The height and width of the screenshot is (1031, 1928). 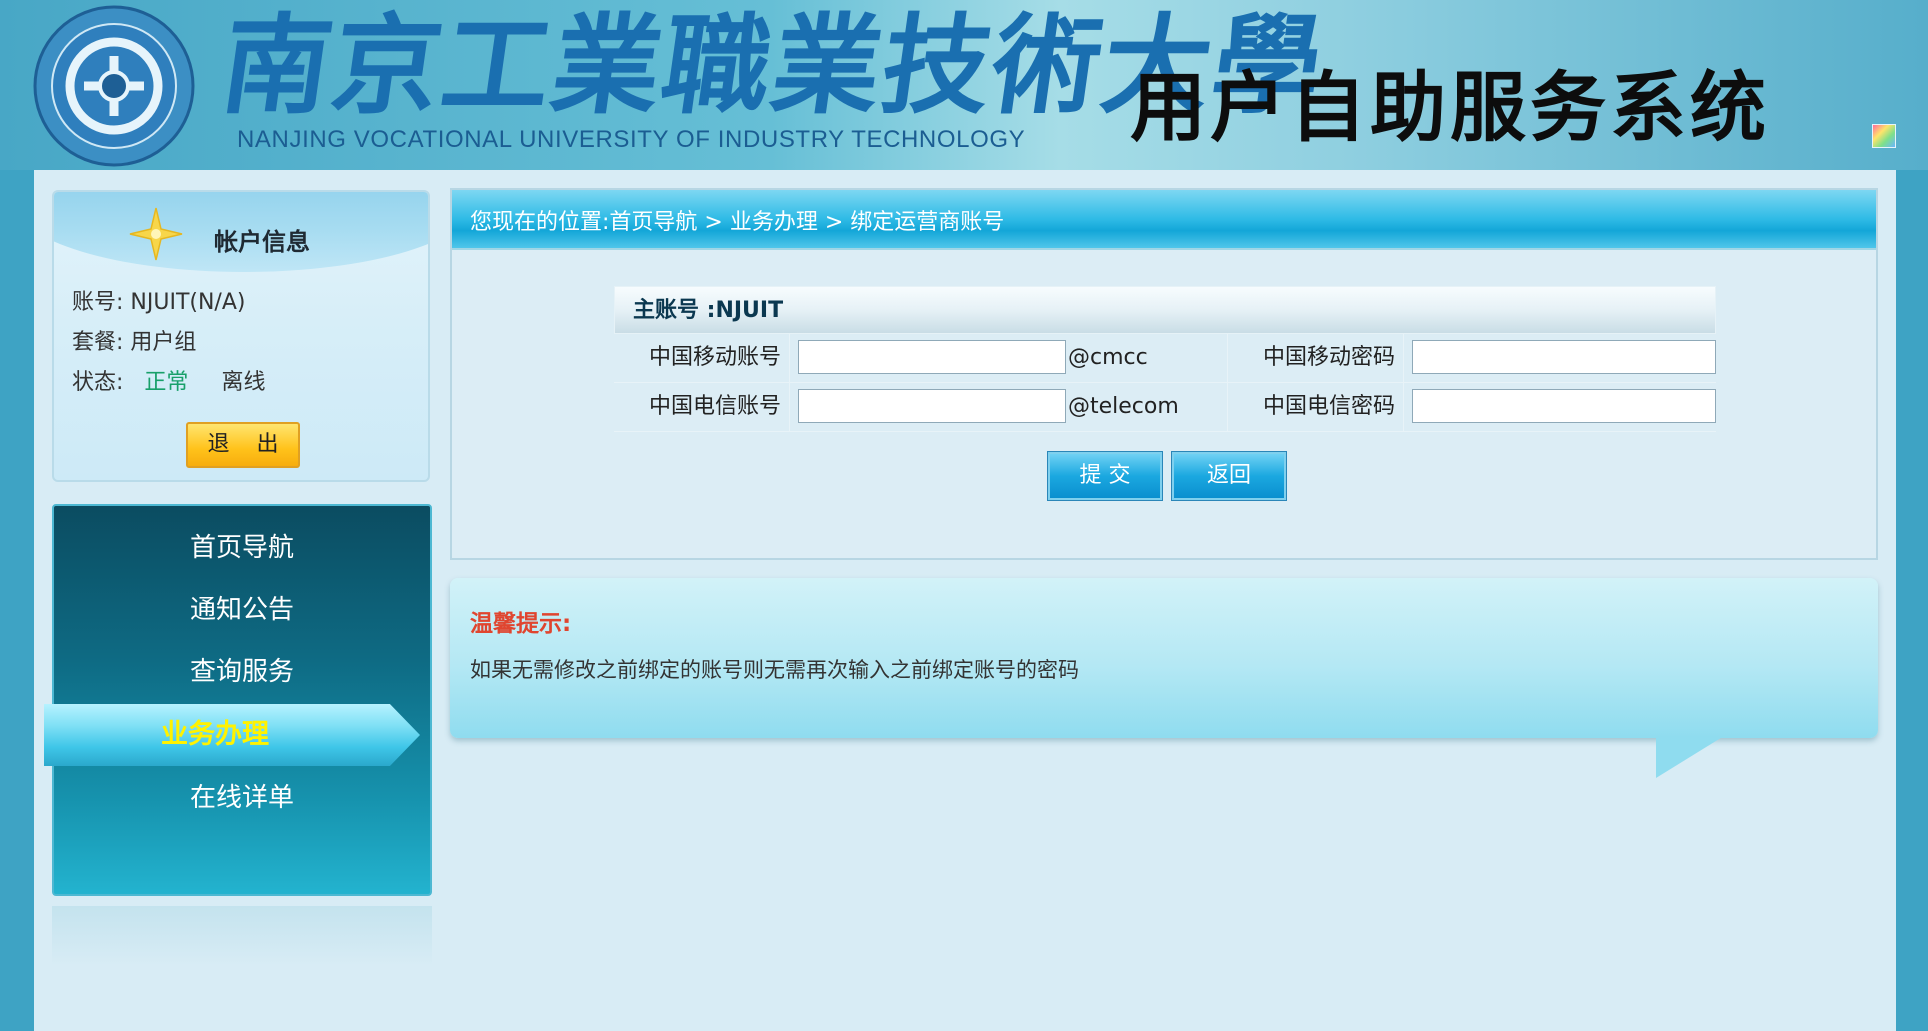 What do you see at coordinates (243, 445) in the screenshot?
I see `logout-button: 退 出` at bounding box center [243, 445].